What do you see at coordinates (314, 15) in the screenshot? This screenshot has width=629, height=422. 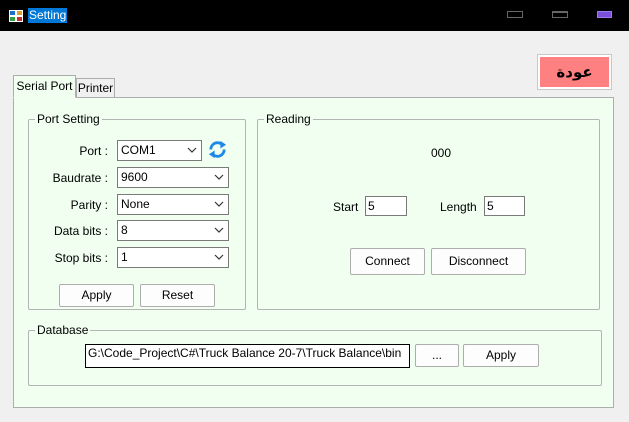 I see `title-bar: Setting` at bounding box center [314, 15].